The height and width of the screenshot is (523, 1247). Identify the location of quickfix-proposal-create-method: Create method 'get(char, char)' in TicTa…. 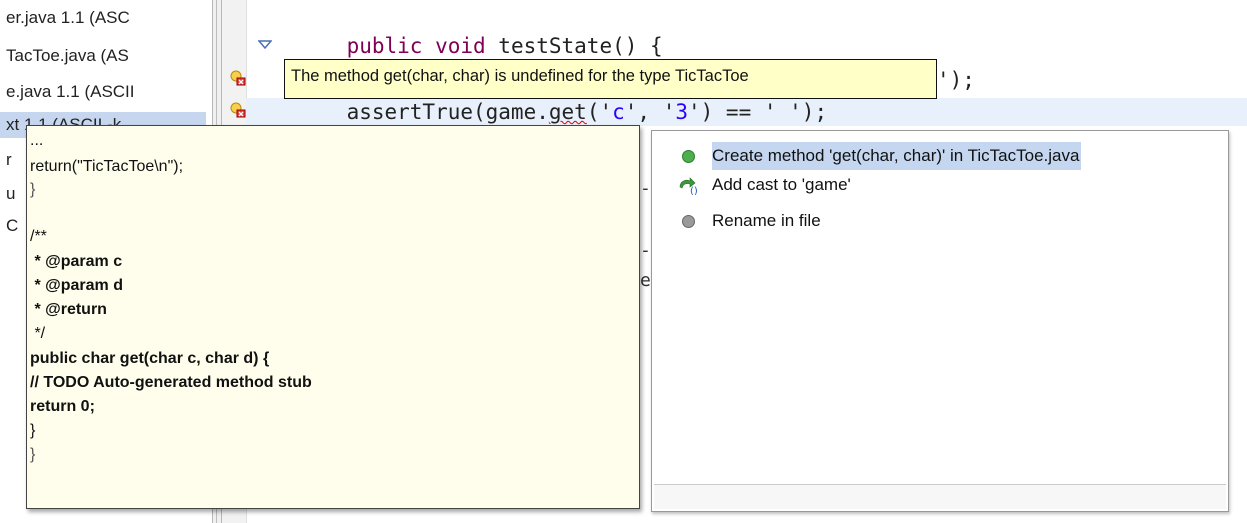
(940, 156).